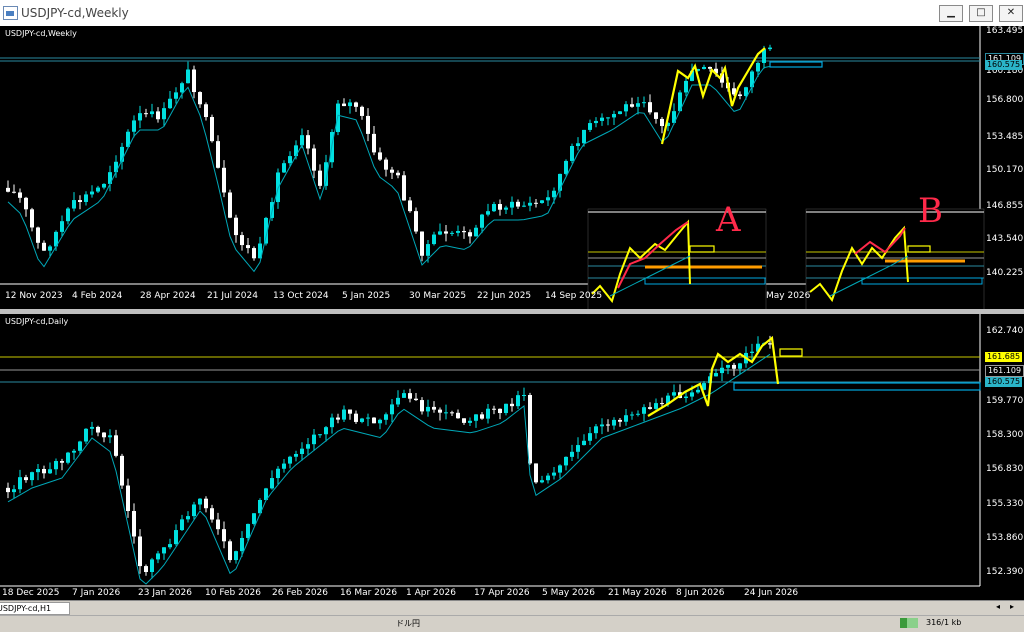 The width and height of the screenshot is (1024, 632). Describe the element at coordinates (232, 296) in the screenshot. I see `weekly-date-label: 21 Jul 2024` at that location.